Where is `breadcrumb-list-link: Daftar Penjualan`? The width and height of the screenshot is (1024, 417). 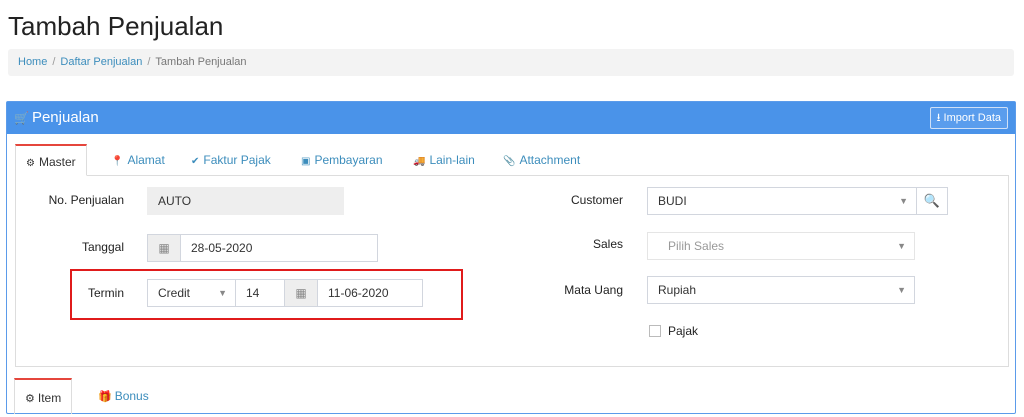 breadcrumb-list-link: Daftar Penjualan is located at coordinates (101, 62).